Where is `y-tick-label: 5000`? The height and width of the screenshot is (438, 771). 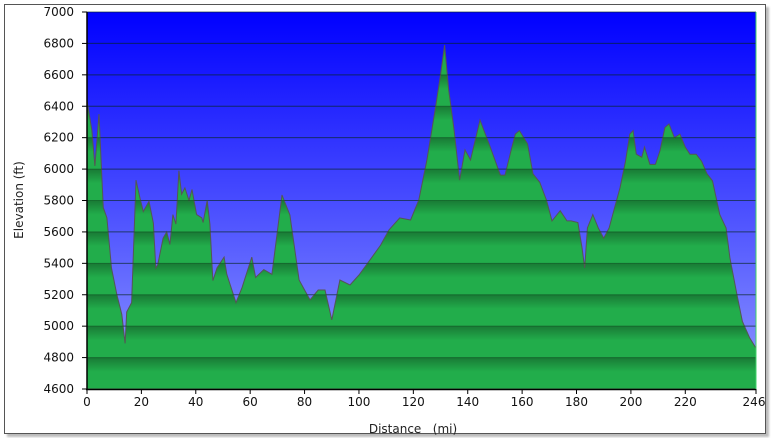 y-tick-label: 5000 is located at coordinates (58, 326).